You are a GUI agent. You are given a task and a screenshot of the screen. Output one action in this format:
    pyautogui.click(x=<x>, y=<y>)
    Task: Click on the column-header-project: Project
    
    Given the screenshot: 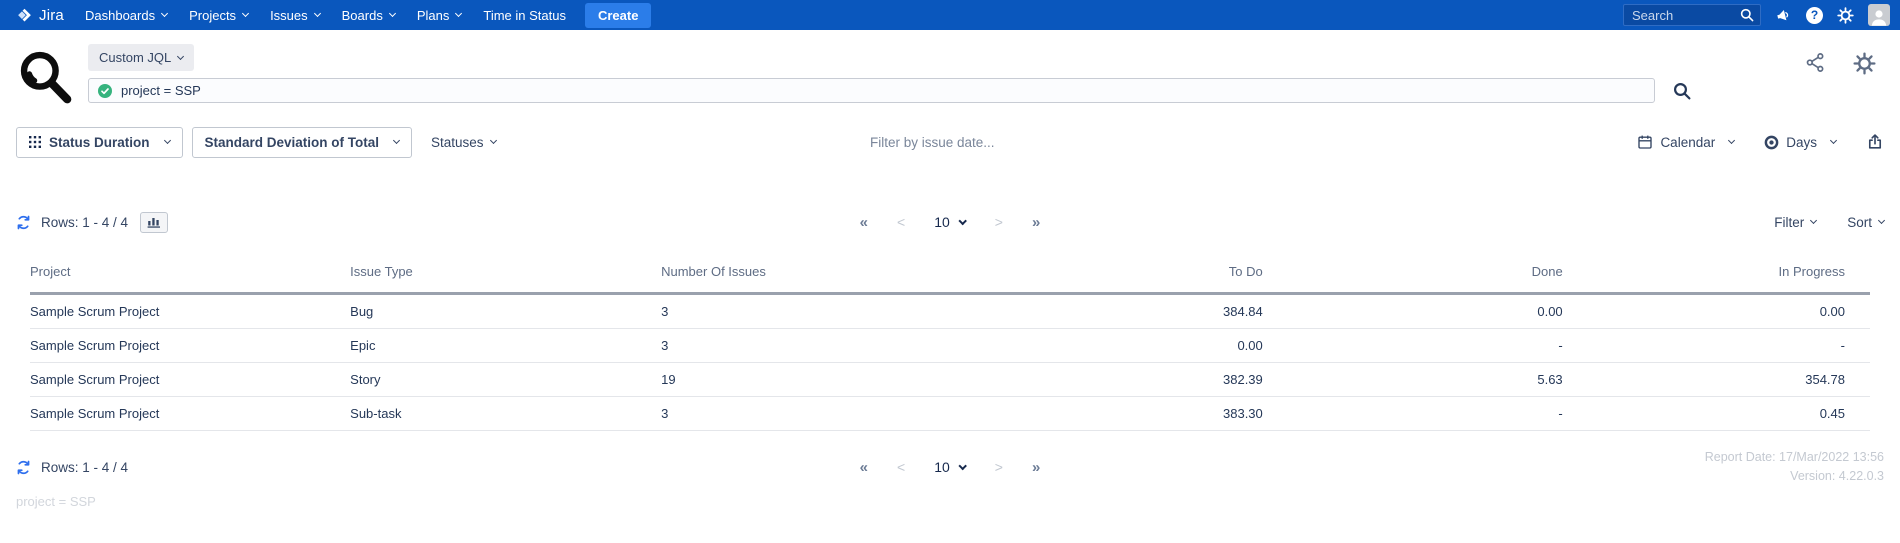 What is the action you would take?
    pyautogui.click(x=190, y=279)
    